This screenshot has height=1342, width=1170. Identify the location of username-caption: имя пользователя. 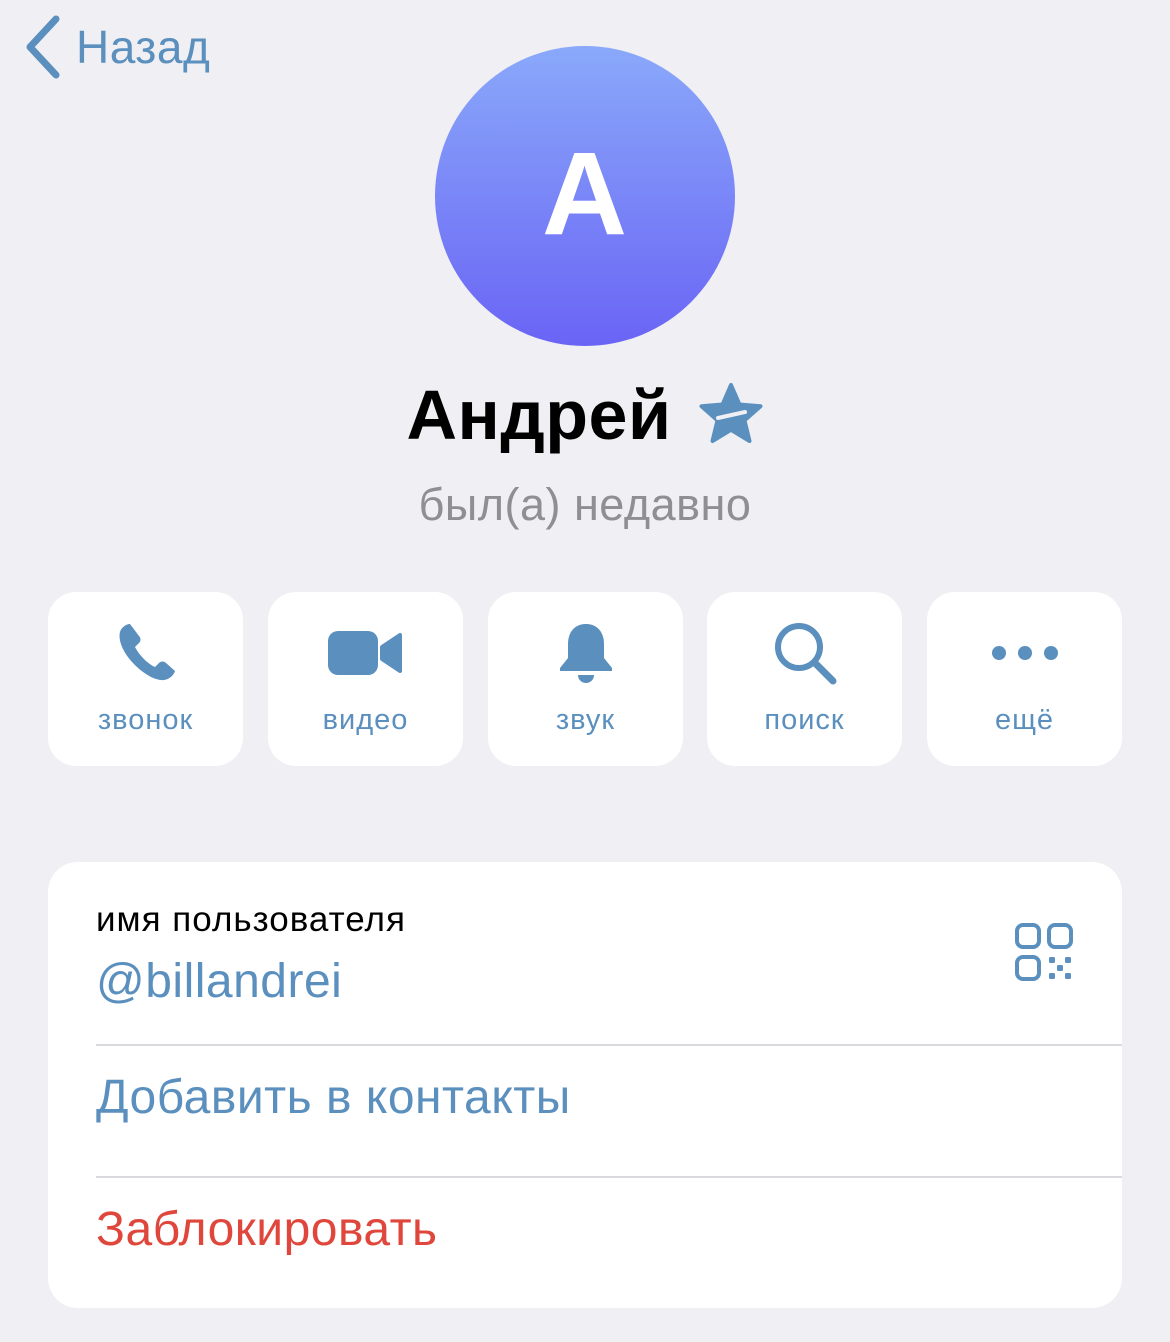
(251, 919).